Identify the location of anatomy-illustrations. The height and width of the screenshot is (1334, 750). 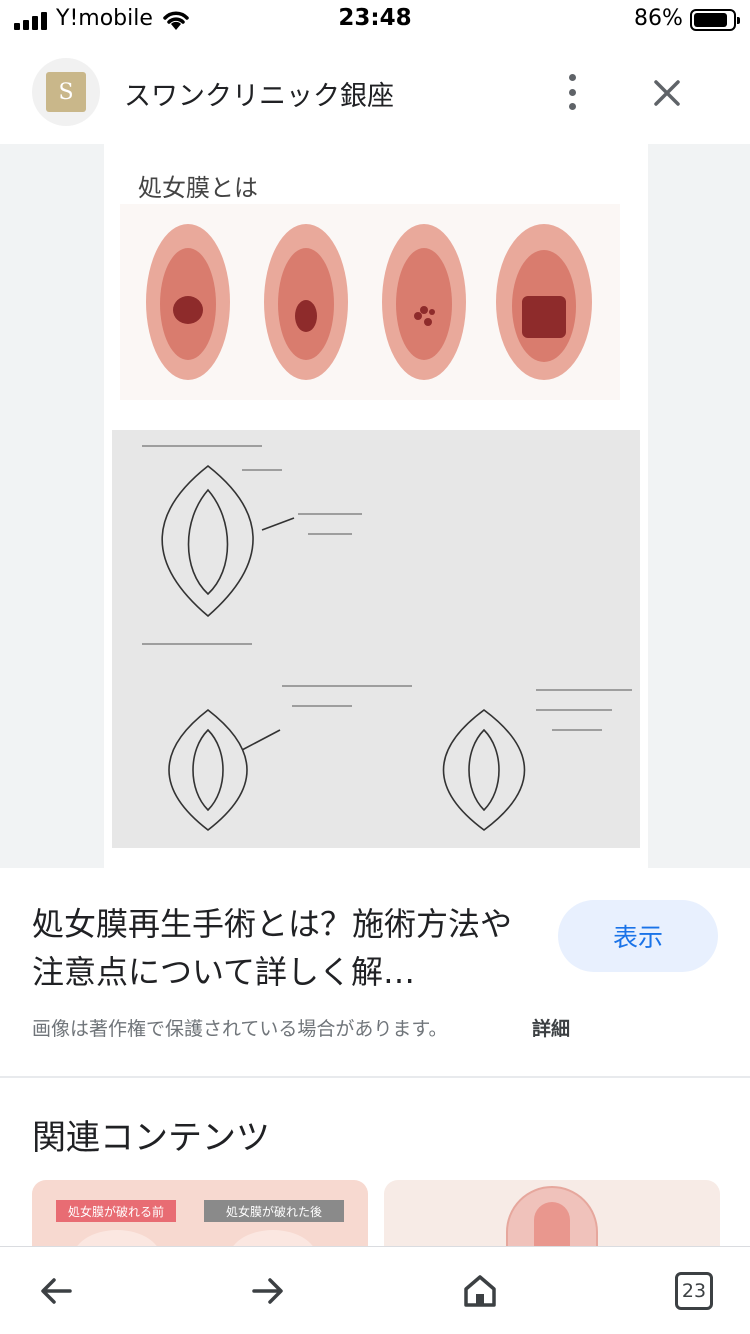
(370, 302).